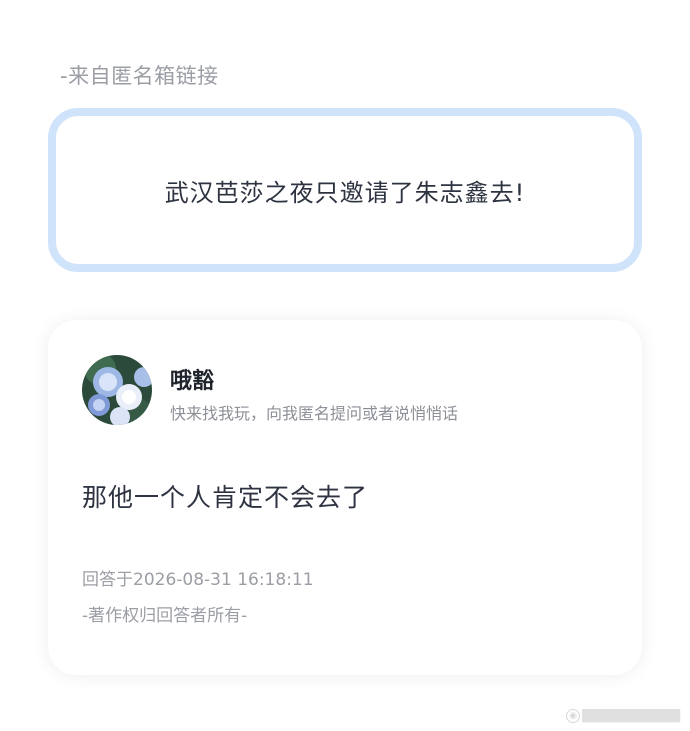 This screenshot has width=690, height=731. Describe the element at coordinates (573, 715) in the screenshot. I see `weibo-logo-icon: ◉` at that location.